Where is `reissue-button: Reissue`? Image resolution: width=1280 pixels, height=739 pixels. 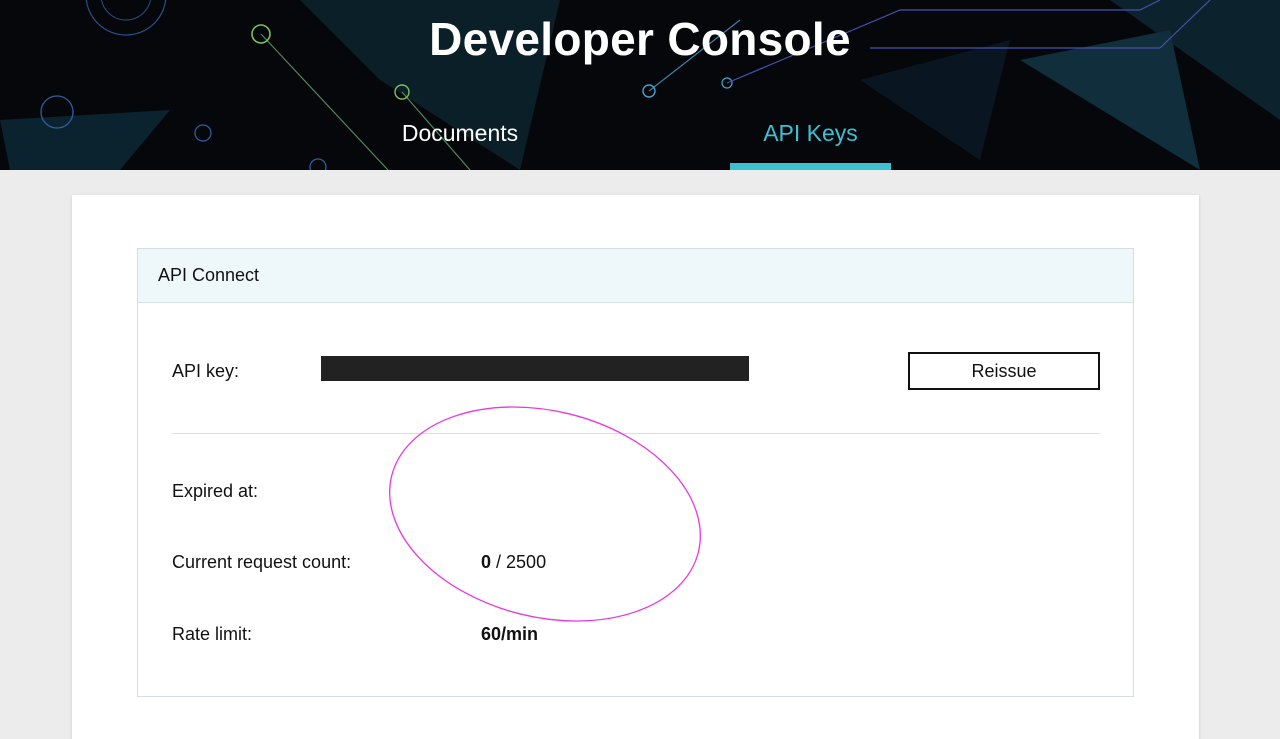 reissue-button: Reissue is located at coordinates (1004, 371).